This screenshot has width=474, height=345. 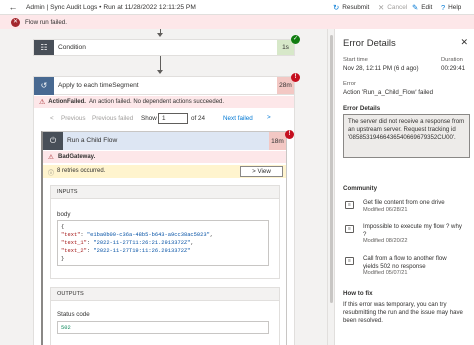 I want to click on error-label: Error, so click(x=349, y=84).